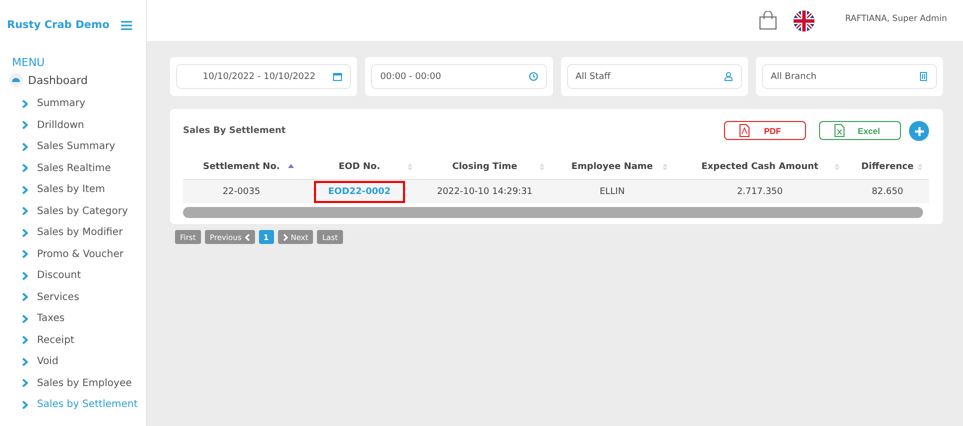 This screenshot has height=426, width=963. I want to click on staff-filter-field: All Staff, so click(654, 76).